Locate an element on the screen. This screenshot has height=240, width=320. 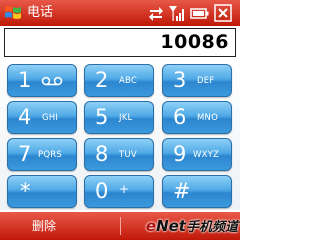
key-digit: # is located at coordinates (182, 191).